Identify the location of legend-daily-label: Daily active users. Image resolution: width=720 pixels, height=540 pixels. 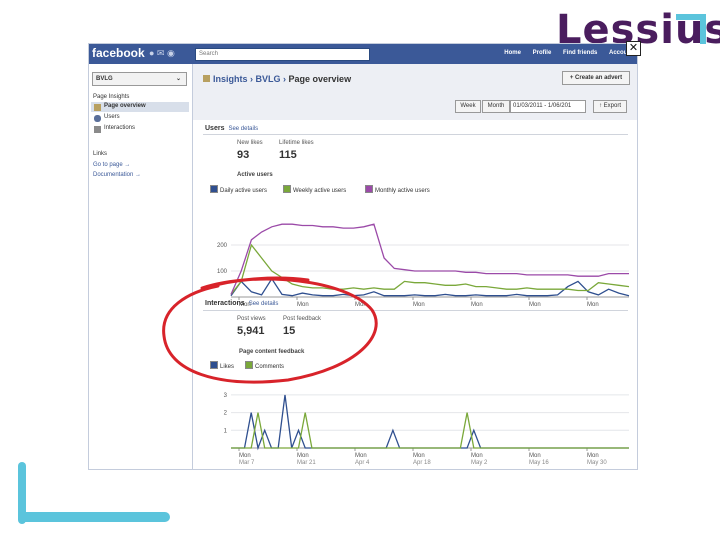
(244, 191).